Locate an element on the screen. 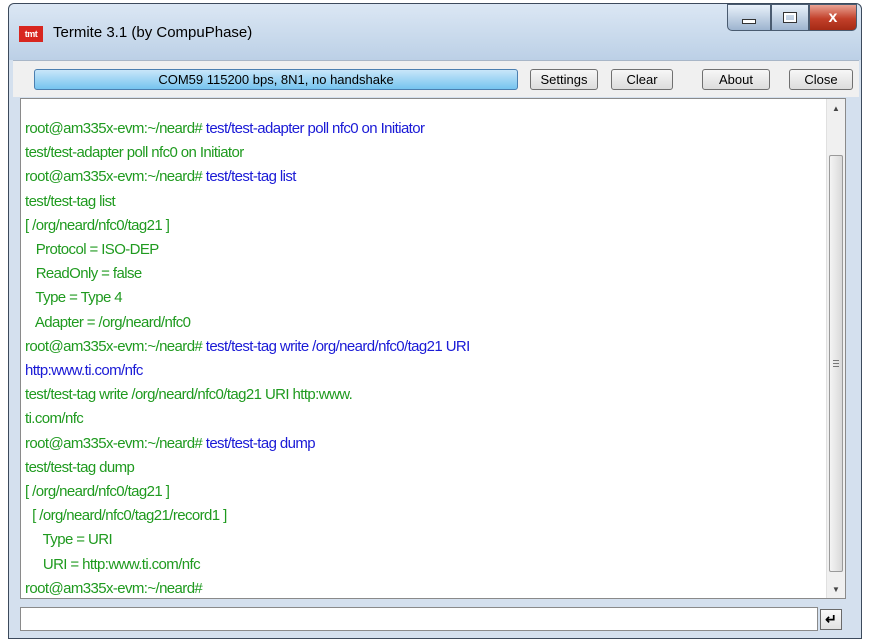 Image resolution: width=874 pixels, height=643 pixels. maximize-icon is located at coordinates (790, 17).